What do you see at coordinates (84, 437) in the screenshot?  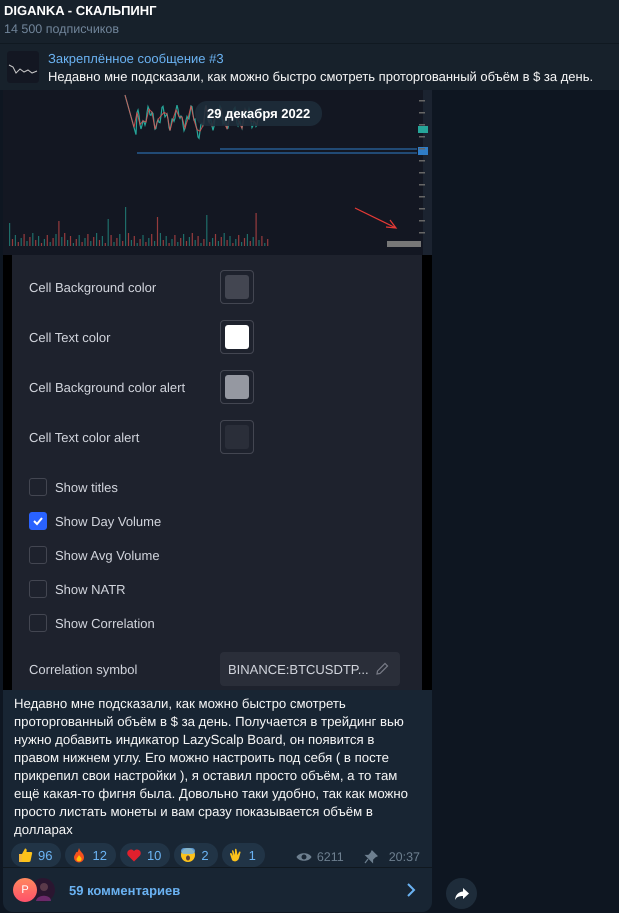 I see `setting-label: Cell Text color alert` at bounding box center [84, 437].